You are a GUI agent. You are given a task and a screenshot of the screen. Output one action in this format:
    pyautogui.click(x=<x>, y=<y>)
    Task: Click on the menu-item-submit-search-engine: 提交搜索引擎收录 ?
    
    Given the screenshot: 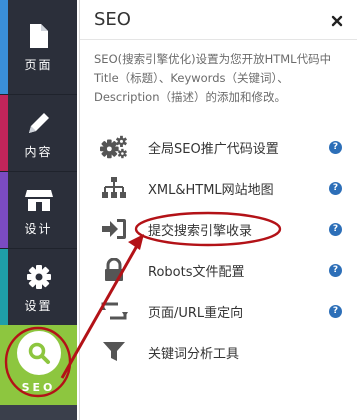 What is the action you would take?
    pyautogui.click(x=218, y=228)
    